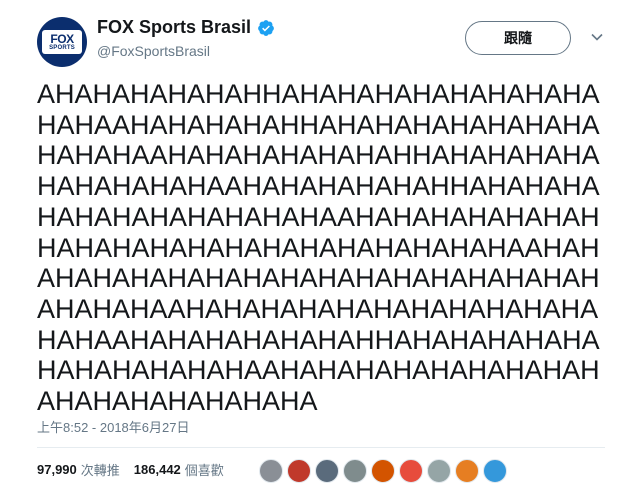 The width and height of the screenshot is (640, 499). Describe the element at coordinates (153, 51) in the screenshot. I see `account-handle: @FoxSportsBrasil` at that location.